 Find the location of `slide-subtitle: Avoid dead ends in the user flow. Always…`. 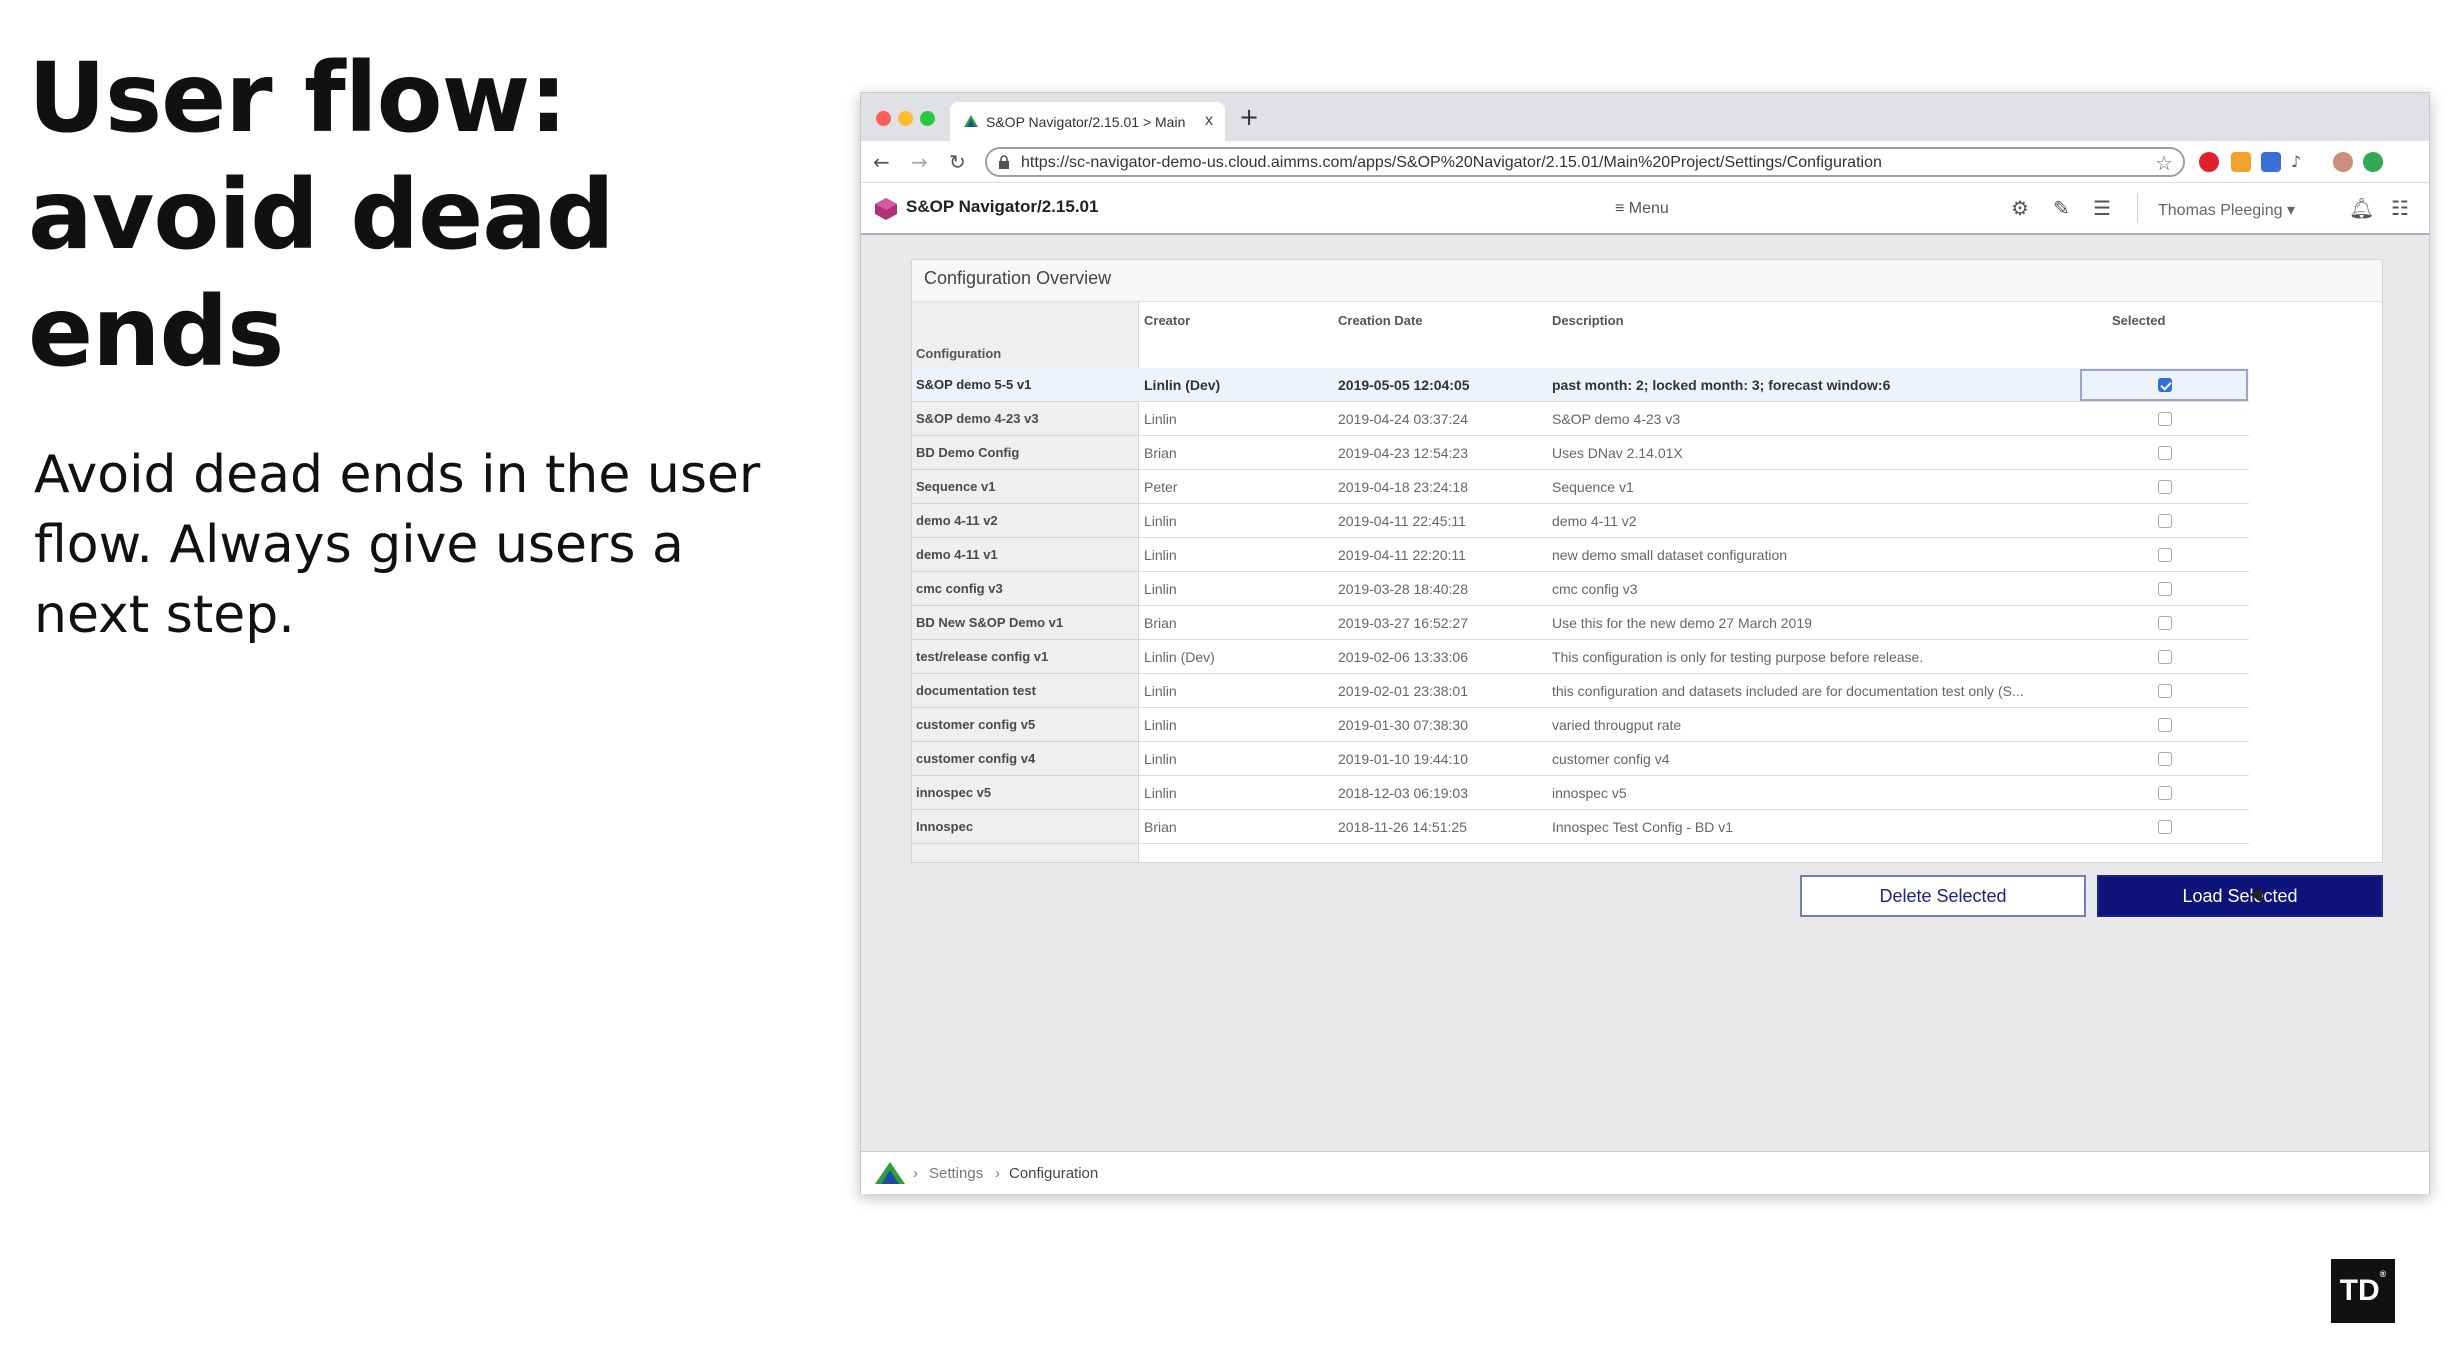

slide-subtitle: Avoid dead ends in the user flow. Always… is located at coordinates (397, 545).